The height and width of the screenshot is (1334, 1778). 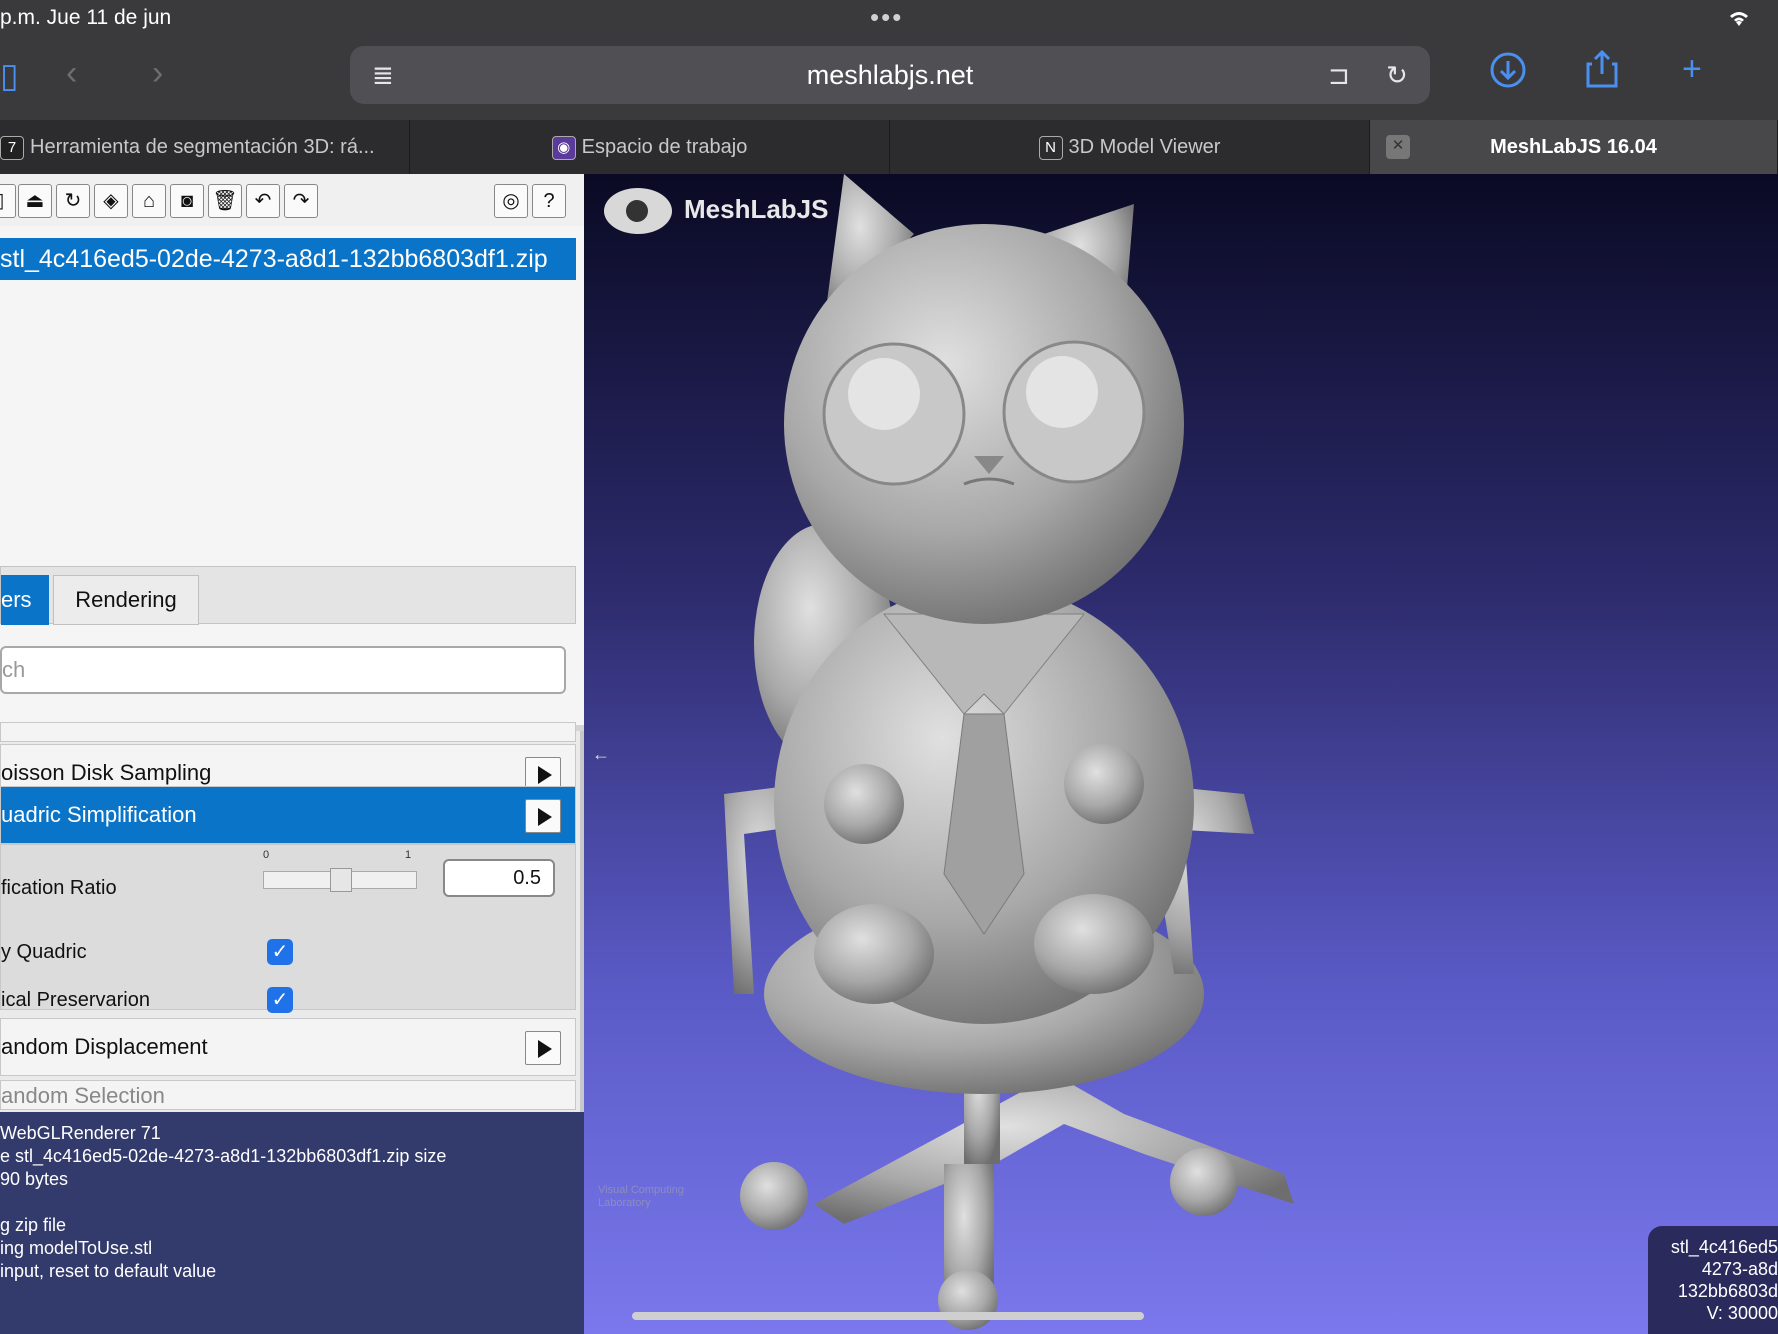 What do you see at coordinates (8, 201) in the screenshot?
I see `open-file-icon: ▯` at bounding box center [8, 201].